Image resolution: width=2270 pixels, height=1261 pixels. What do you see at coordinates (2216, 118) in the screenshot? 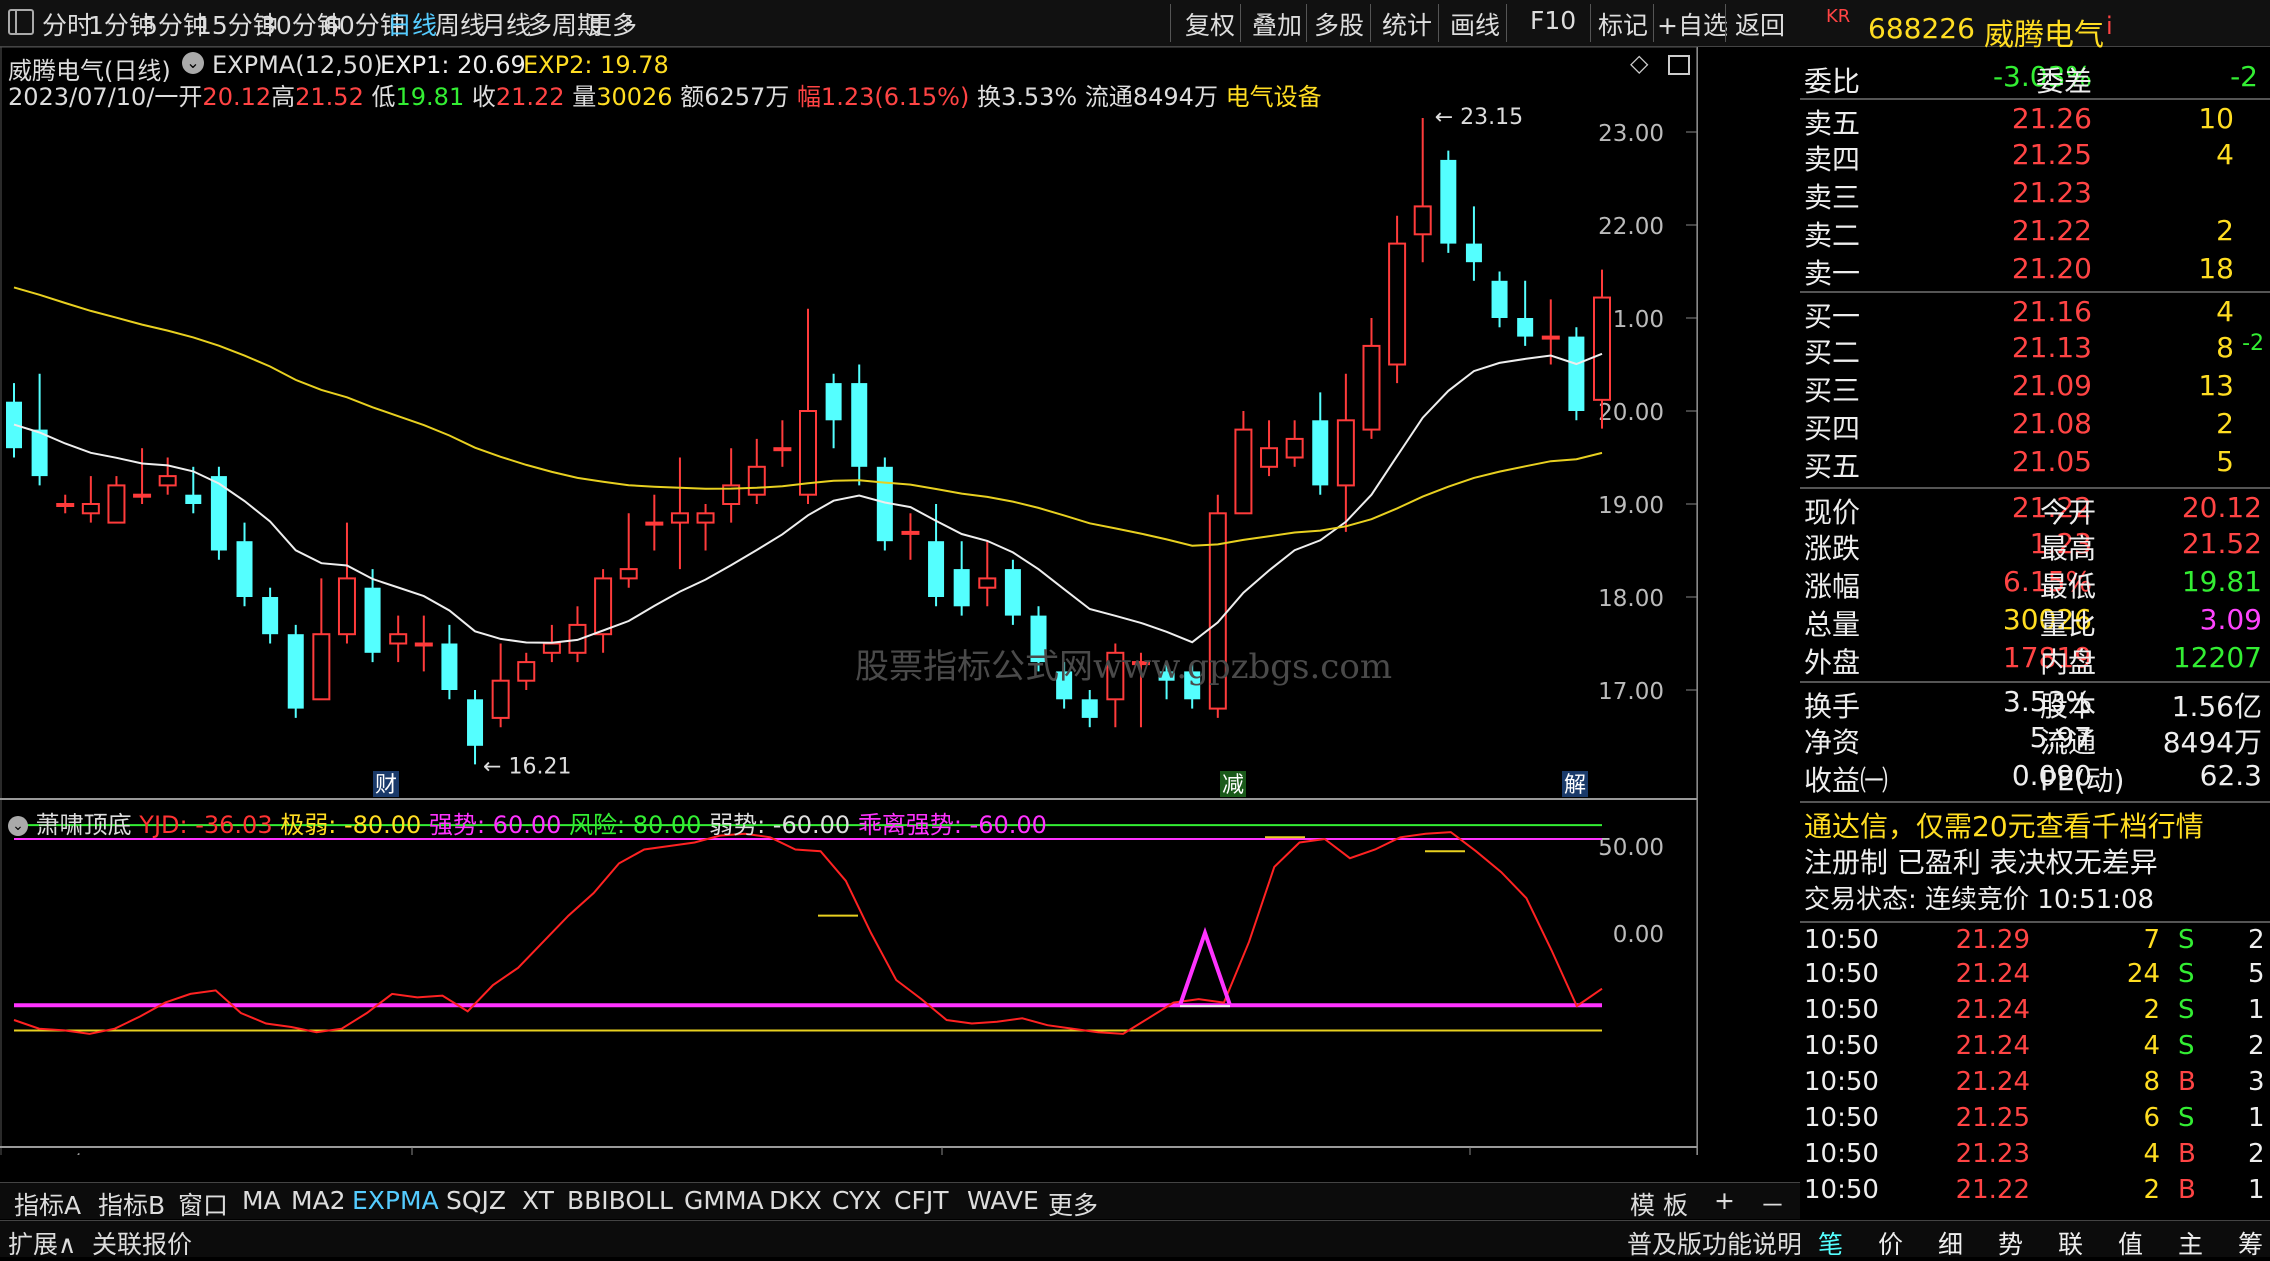
I see `sell-volume: 10` at bounding box center [2216, 118].